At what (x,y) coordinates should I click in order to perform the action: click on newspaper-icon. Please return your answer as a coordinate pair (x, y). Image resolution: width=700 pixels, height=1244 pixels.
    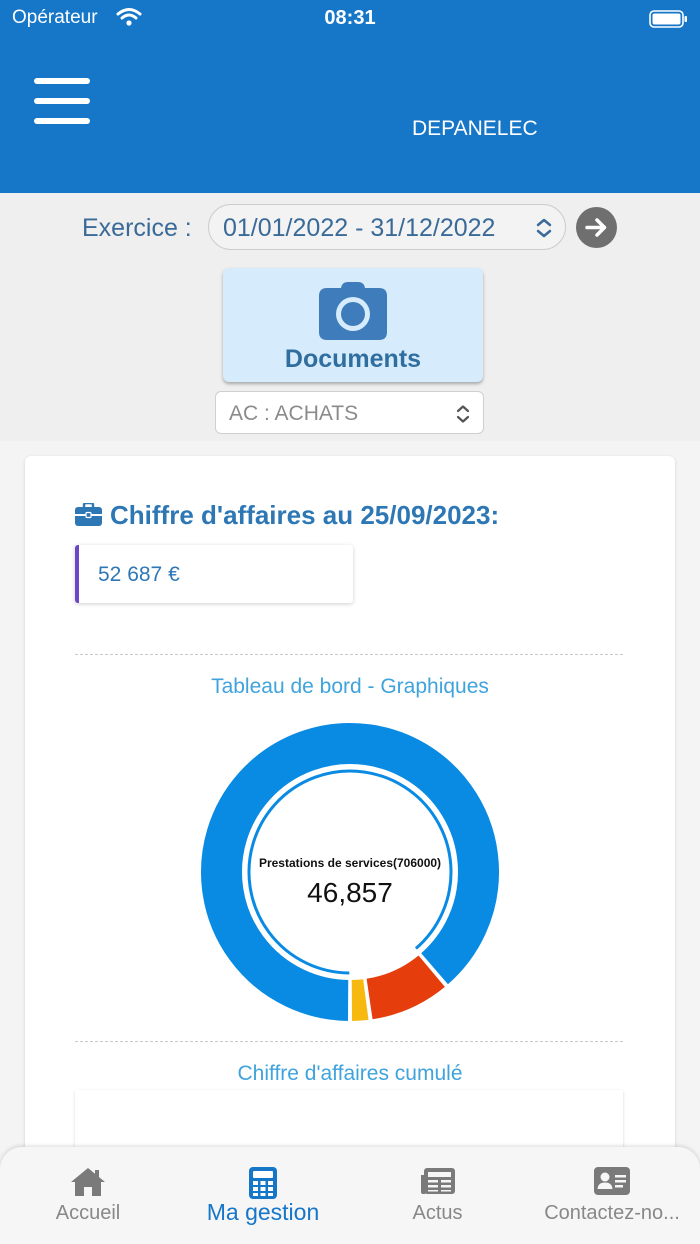
    Looking at the image, I should click on (438, 1183).